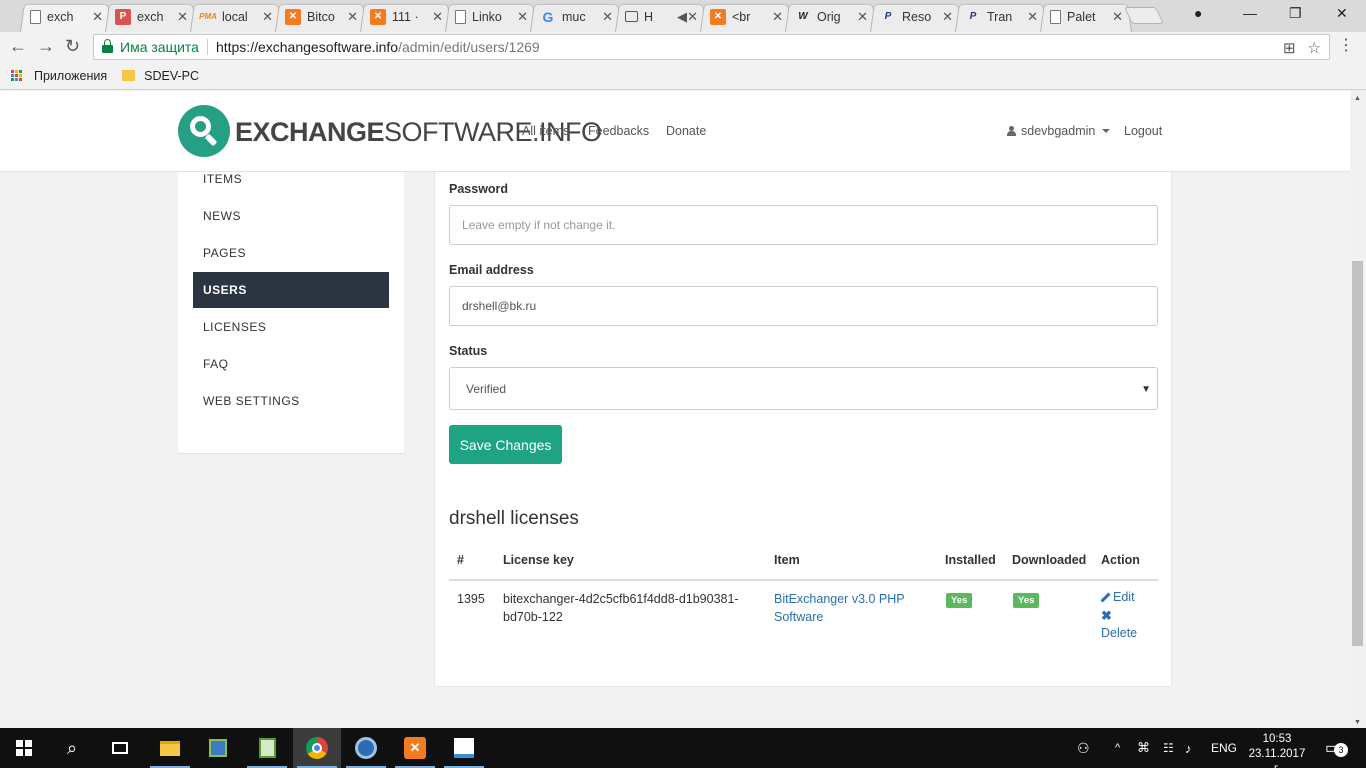 This screenshot has height=768, width=1366. What do you see at coordinates (1277, 750) in the screenshot?
I see `system-clock: 10:53 23.11.2017 г.` at bounding box center [1277, 750].